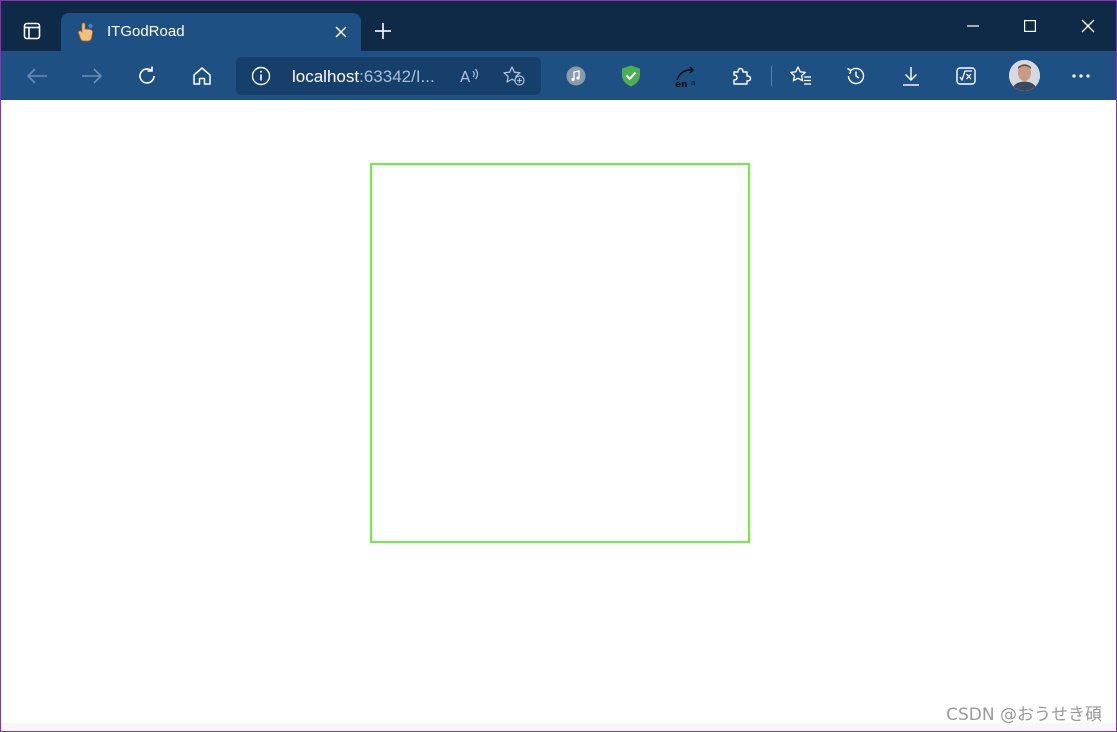 The width and height of the screenshot is (1117, 732). What do you see at coordinates (92, 76) in the screenshot?
I see `forward-arrow-icon` at bounding box center [92, 76].